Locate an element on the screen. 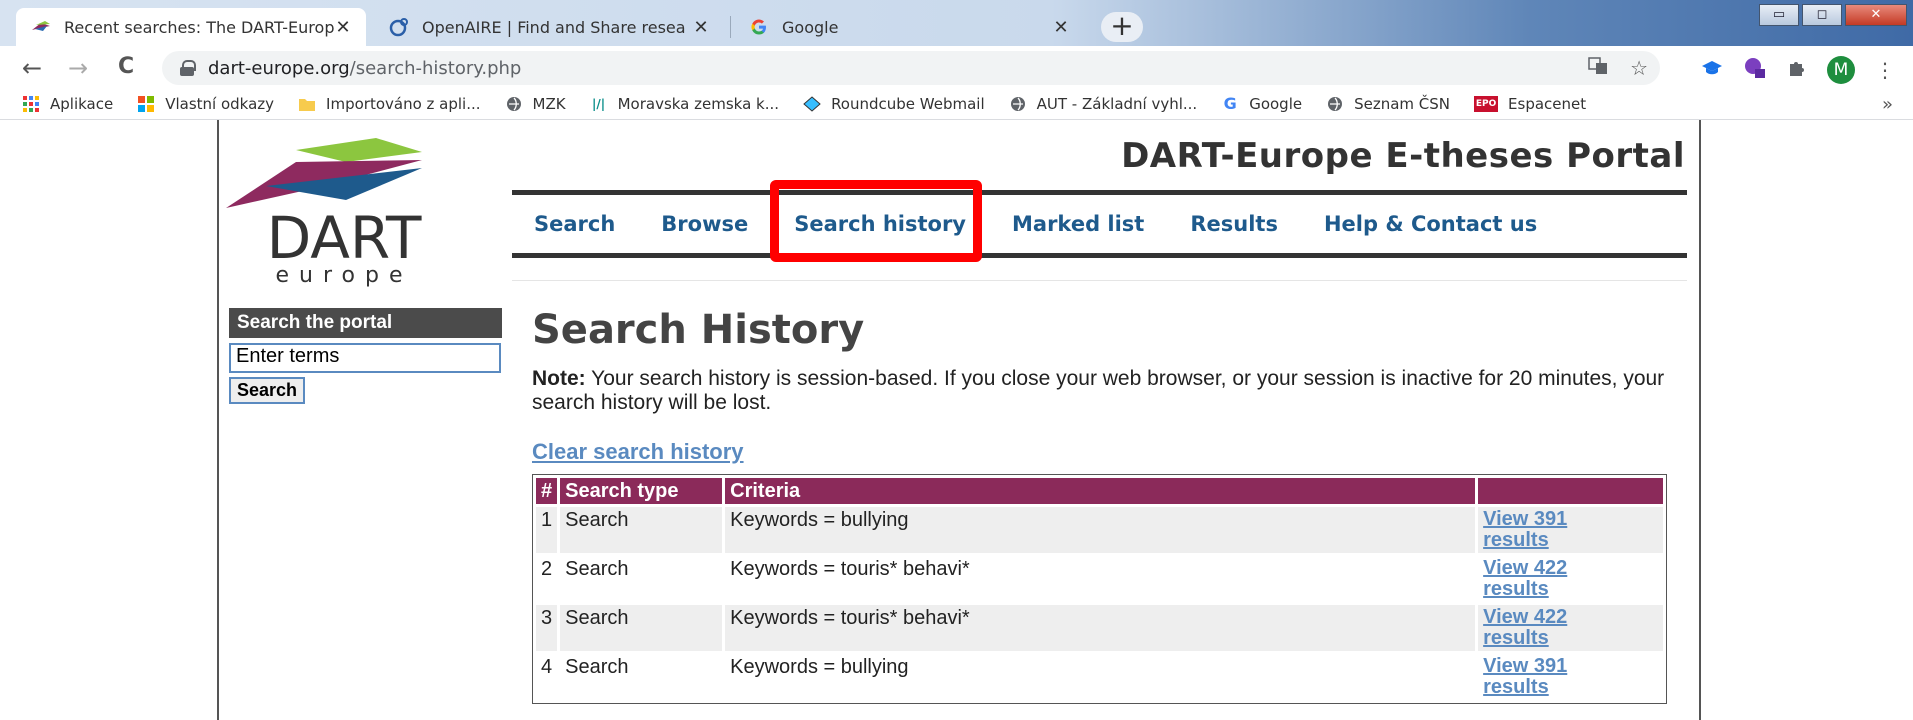  table-header-row: # Search type Criteria is located at coordinates (1099, 491).